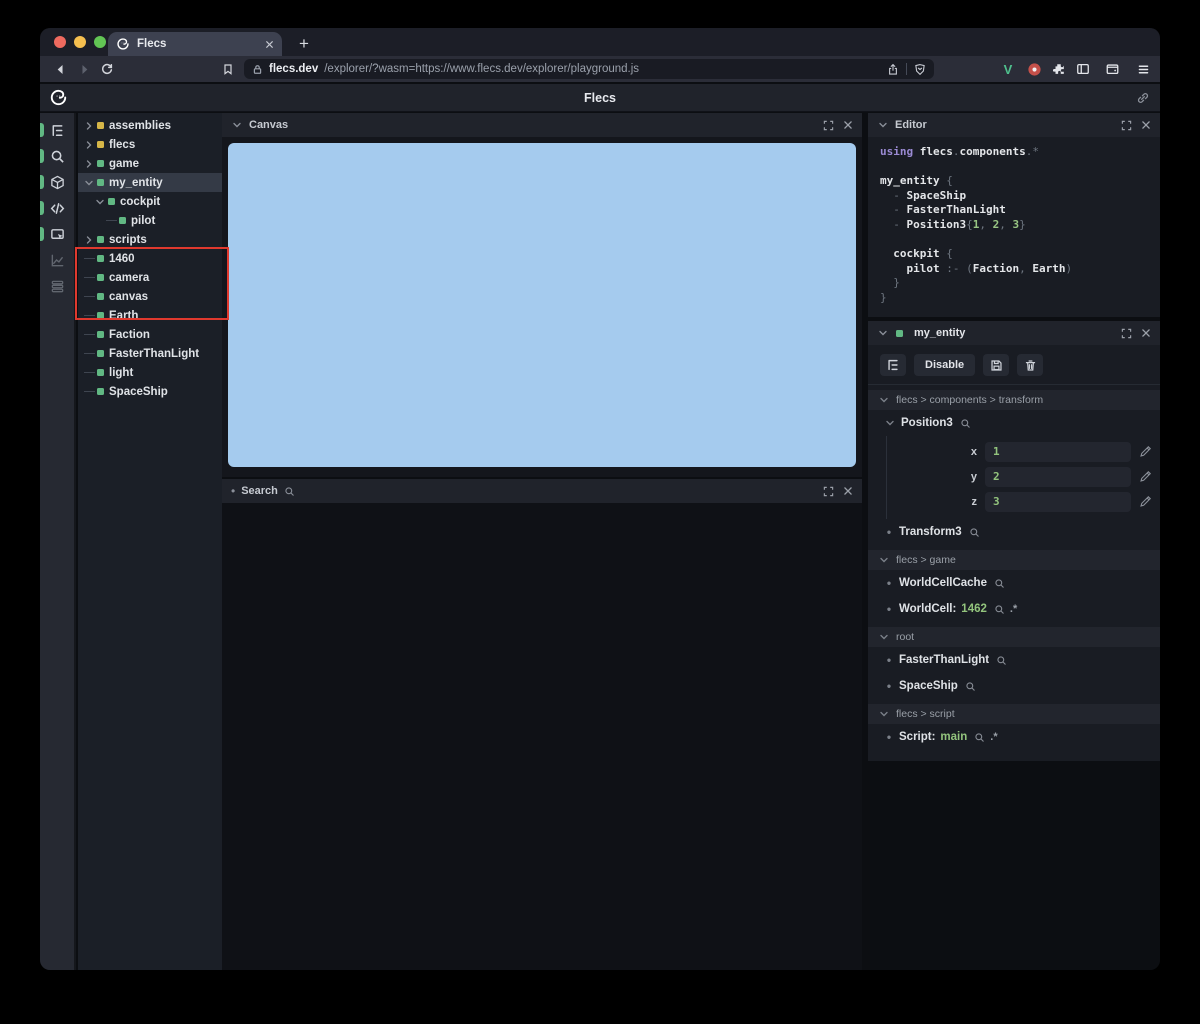 The image size is (1200, 1024). I want to click on refresh-button, so click(107, 69).